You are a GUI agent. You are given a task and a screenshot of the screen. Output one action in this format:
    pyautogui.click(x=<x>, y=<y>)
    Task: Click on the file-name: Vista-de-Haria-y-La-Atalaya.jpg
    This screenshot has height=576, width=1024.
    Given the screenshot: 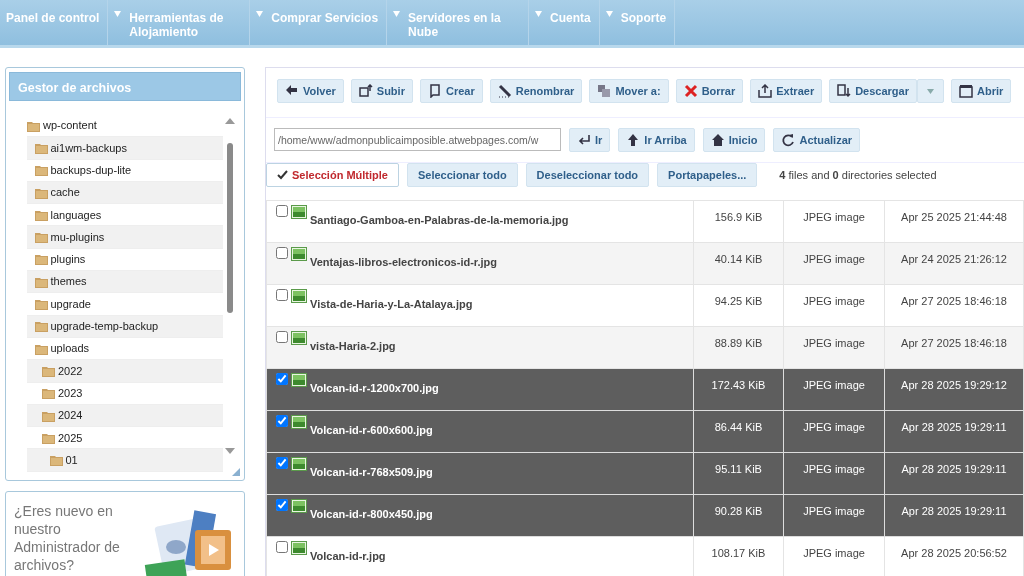 What is the action you would take?
    pyautogui.click(x=391, y=304)
    